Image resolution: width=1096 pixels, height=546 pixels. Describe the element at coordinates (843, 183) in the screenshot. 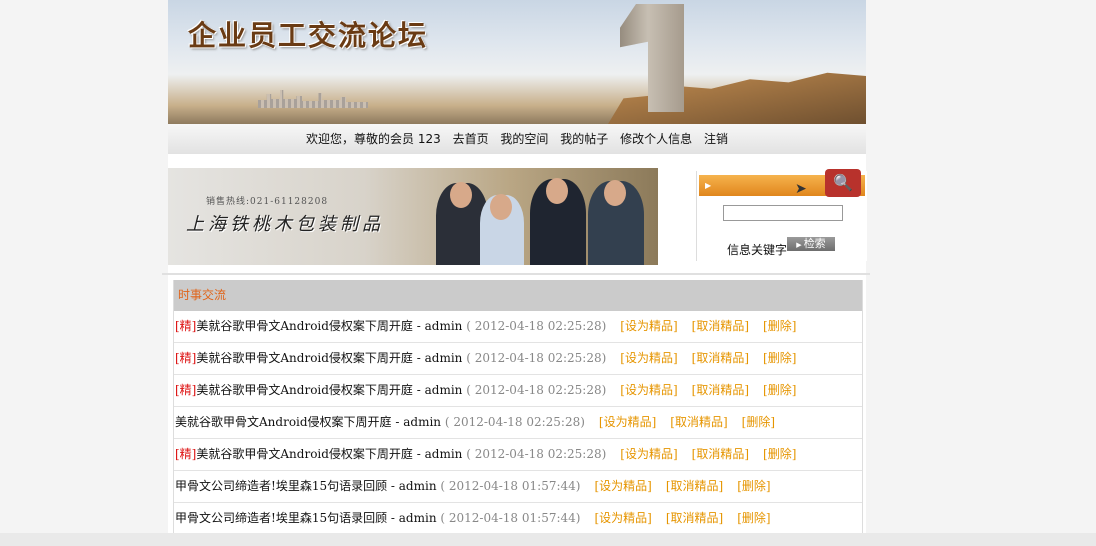

I see `magnifier-icon: 🔍` at that location.